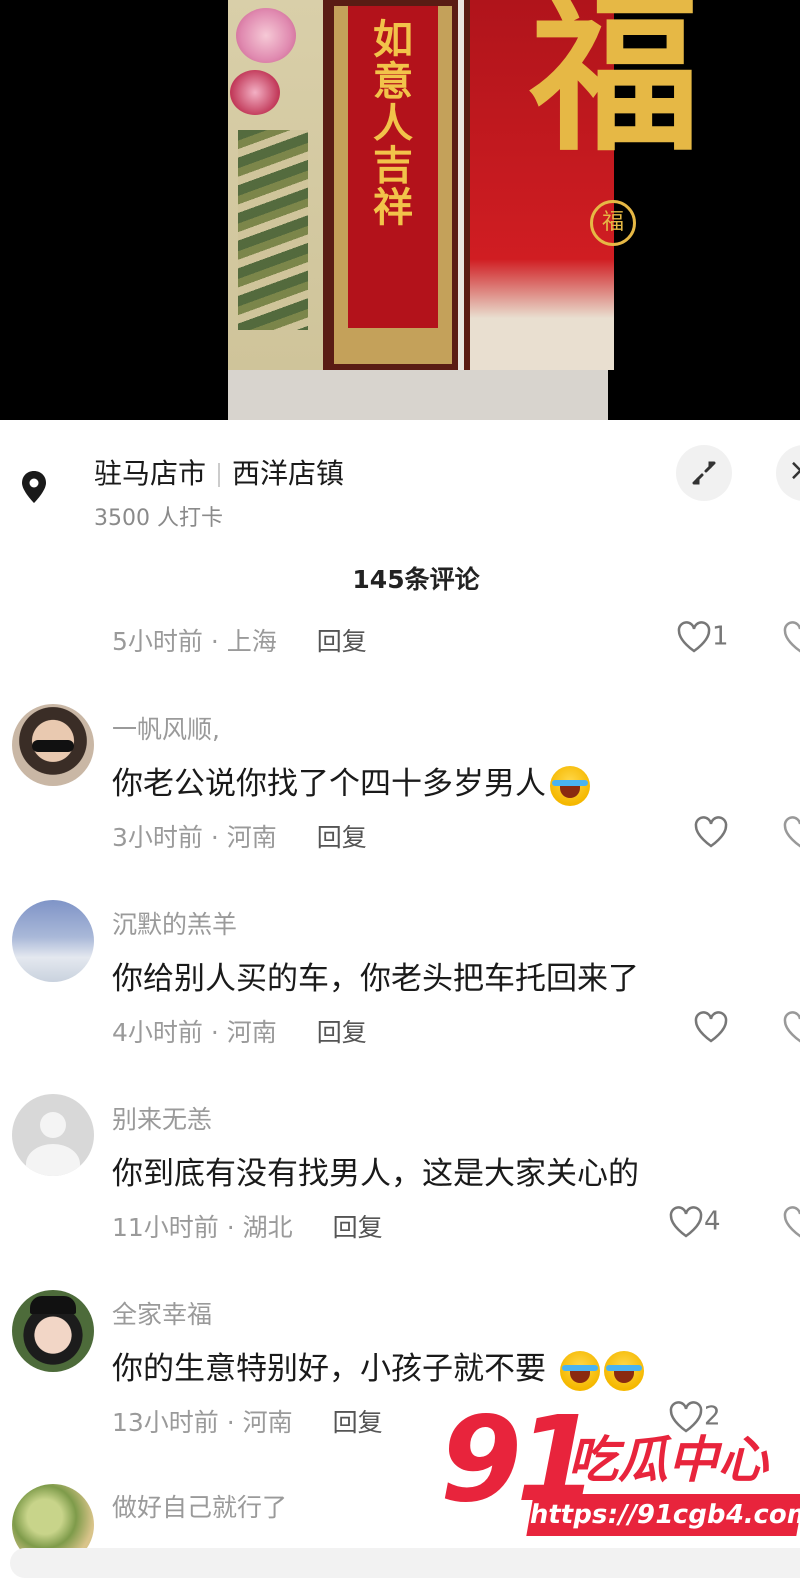 The height and width of the screenshot is (1578, 800). Describe the element at coordinates (202, 1422) in the screenshot. I see `comment-time-location: 13小时前 · 河南` at that location.